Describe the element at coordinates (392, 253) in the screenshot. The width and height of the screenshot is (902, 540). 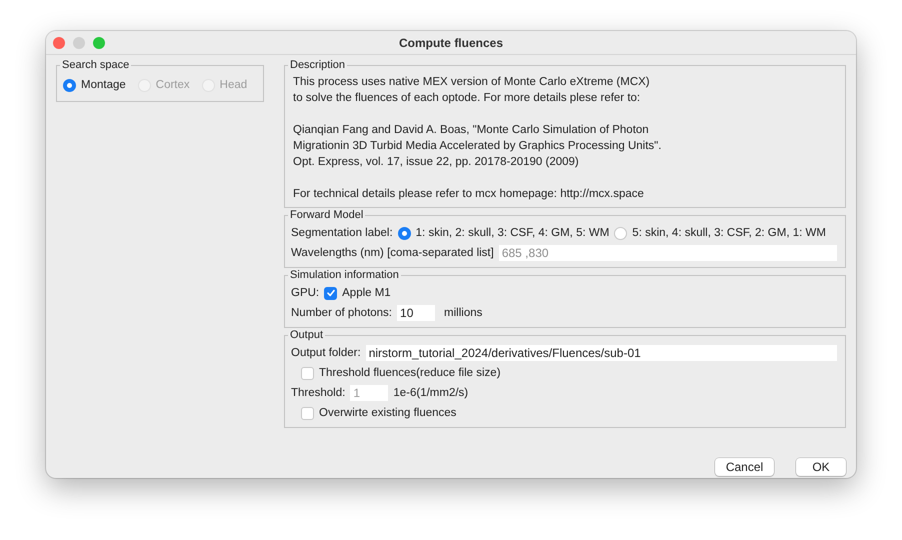
I see `field-label: Wavelengths (nm) [coma-separated list]` at that location.